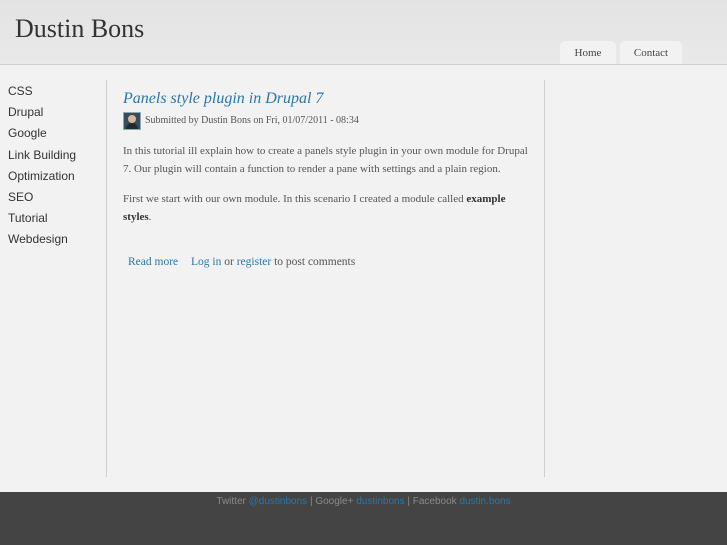 This screenshot has width=727, height=545. What do you see at coordinates (42, 155) in the screenshot?
I see `sidebar-item-link-building: Link Building` at bounding box center [42, 155].